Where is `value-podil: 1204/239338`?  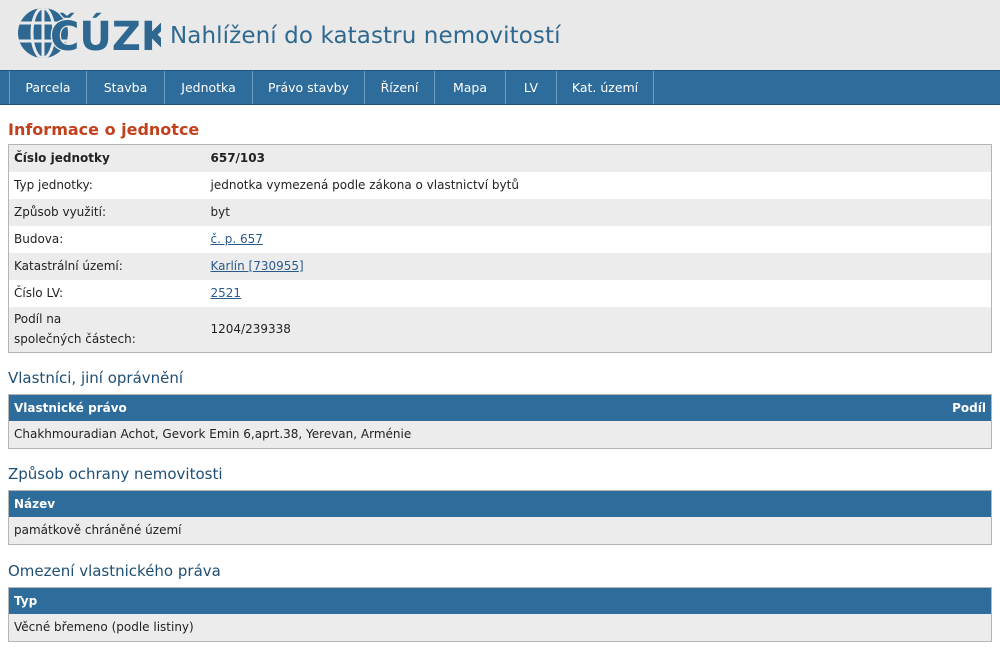
value-podil: 1204/239338 is located at coordinates (598, 329).